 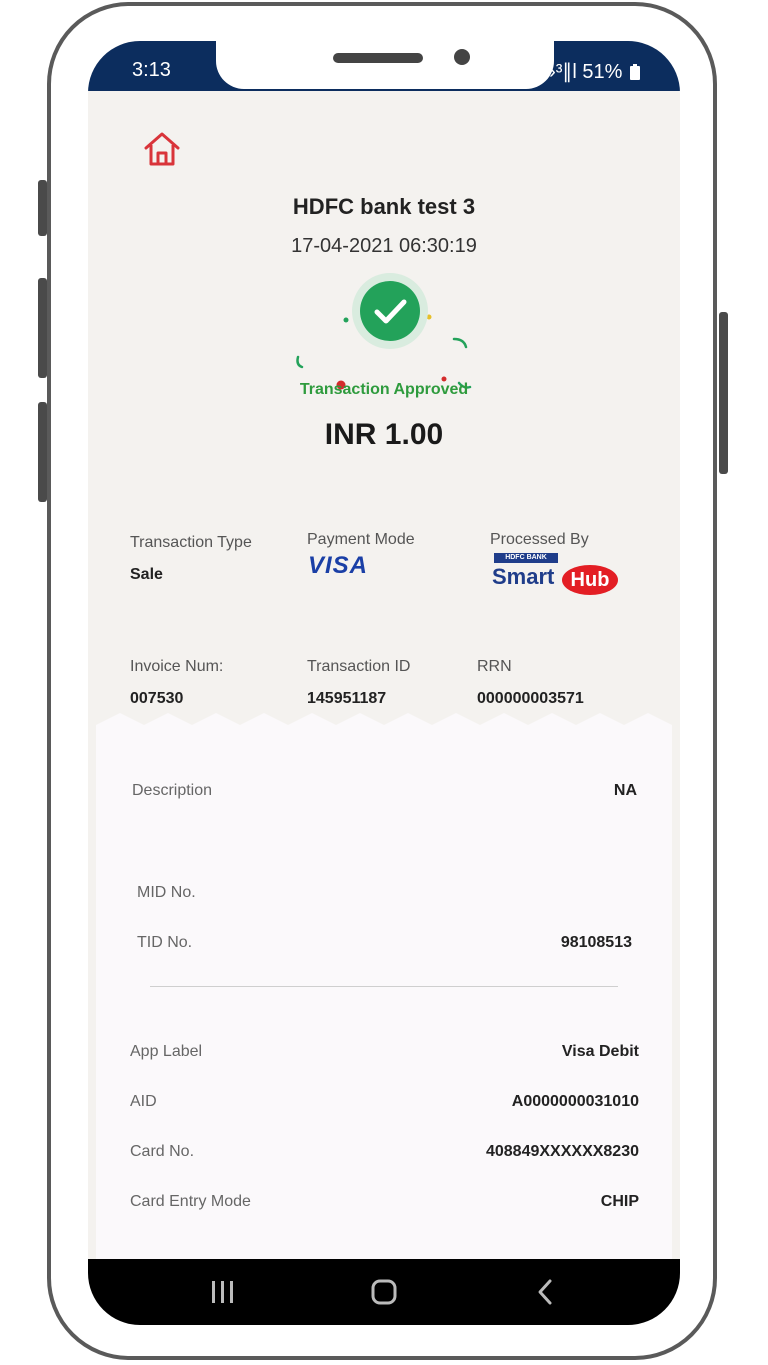 I want to click on volume-down-button, so click(x=42, y=328).